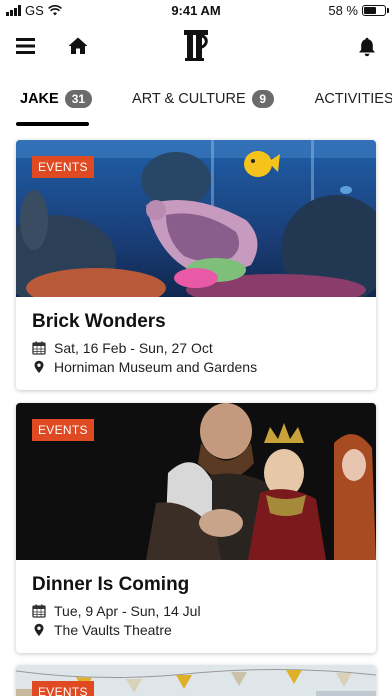 This screenshot has width=392, height=696. What do you see at coordinates (343, 10) in the screenshot?
I see `battery-percent: 58 %` at bounding box center [343, 10].